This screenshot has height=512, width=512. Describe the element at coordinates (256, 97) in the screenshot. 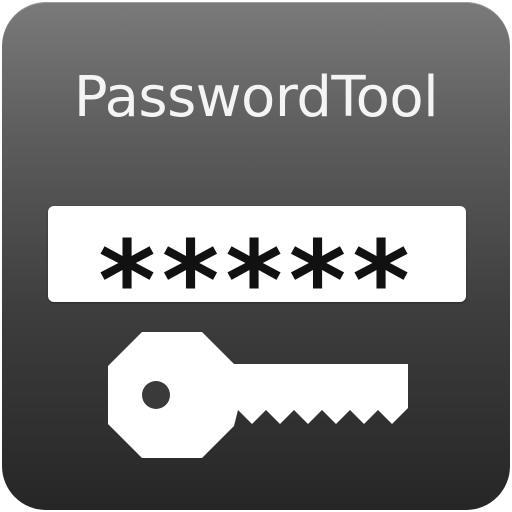

I see `app-title: PasswordTool` at that location.